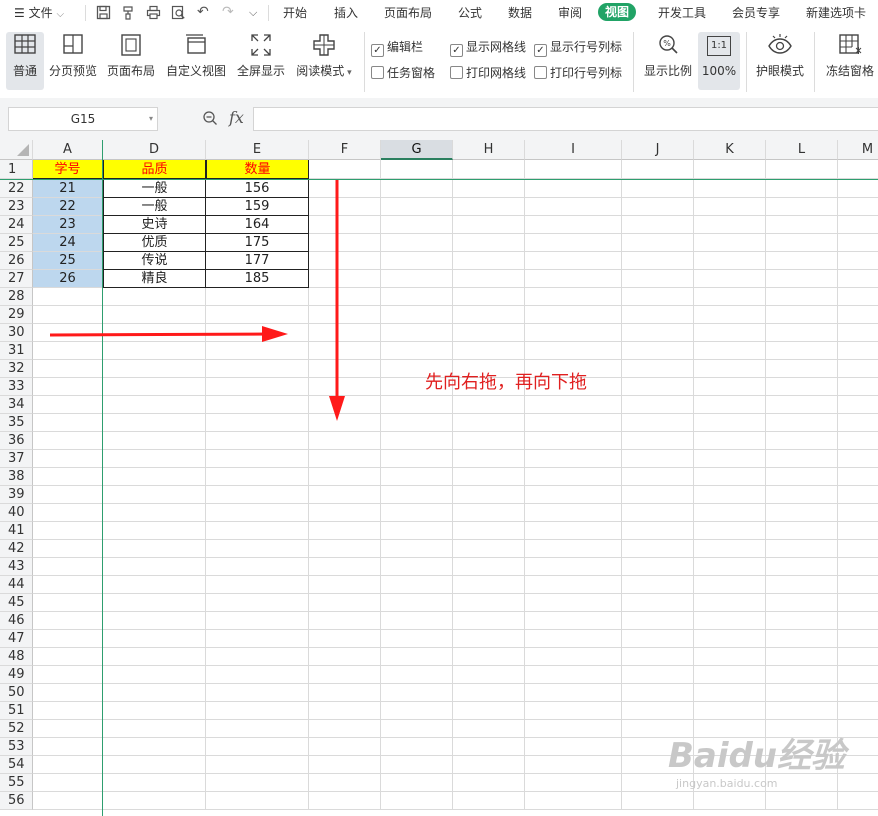 This screenshot has height=816, width=878. I want to click on watermark-brand: Baidu经验, so click(757, 756).